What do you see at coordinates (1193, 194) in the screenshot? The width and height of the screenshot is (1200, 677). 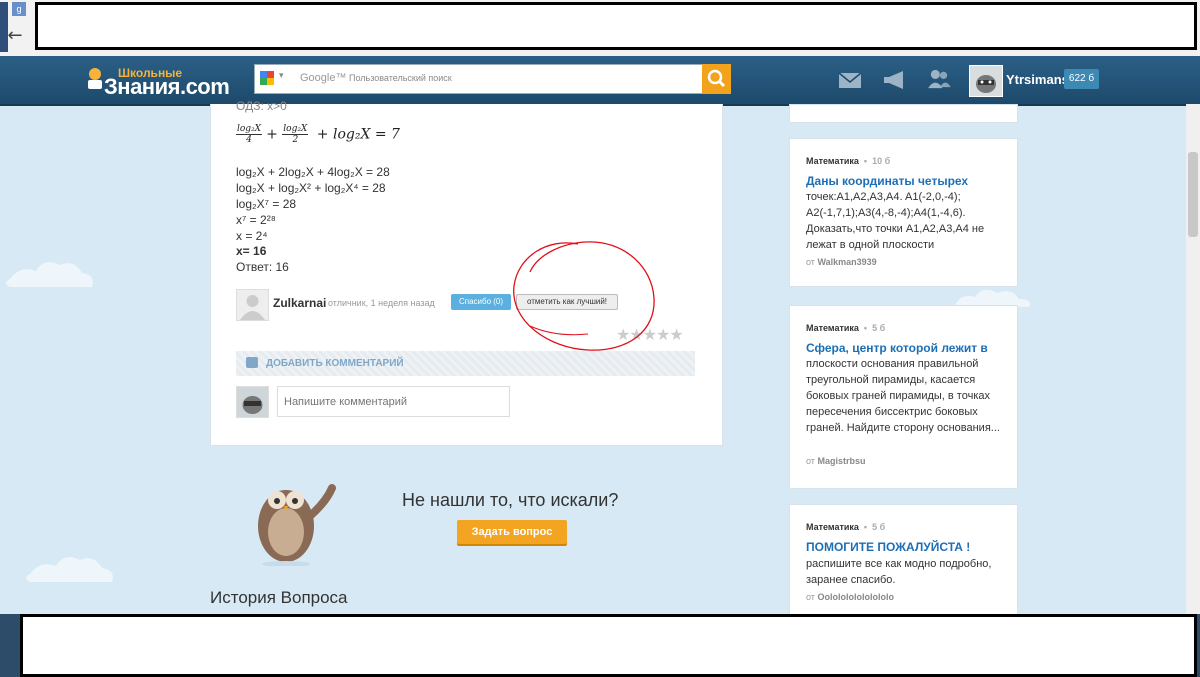 I see `scrollbar-thumb` at bounding box center [1193, 194].